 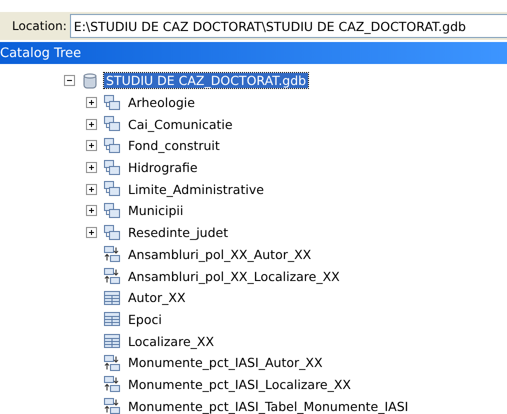 I want to click on tree-item: Autor_XX, so click(x=157, y=298).